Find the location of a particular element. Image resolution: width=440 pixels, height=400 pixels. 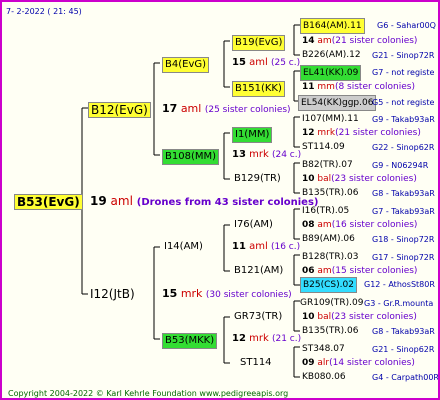

gen4-node-1: B164(AM).11 is located at coordinates (332, 26).